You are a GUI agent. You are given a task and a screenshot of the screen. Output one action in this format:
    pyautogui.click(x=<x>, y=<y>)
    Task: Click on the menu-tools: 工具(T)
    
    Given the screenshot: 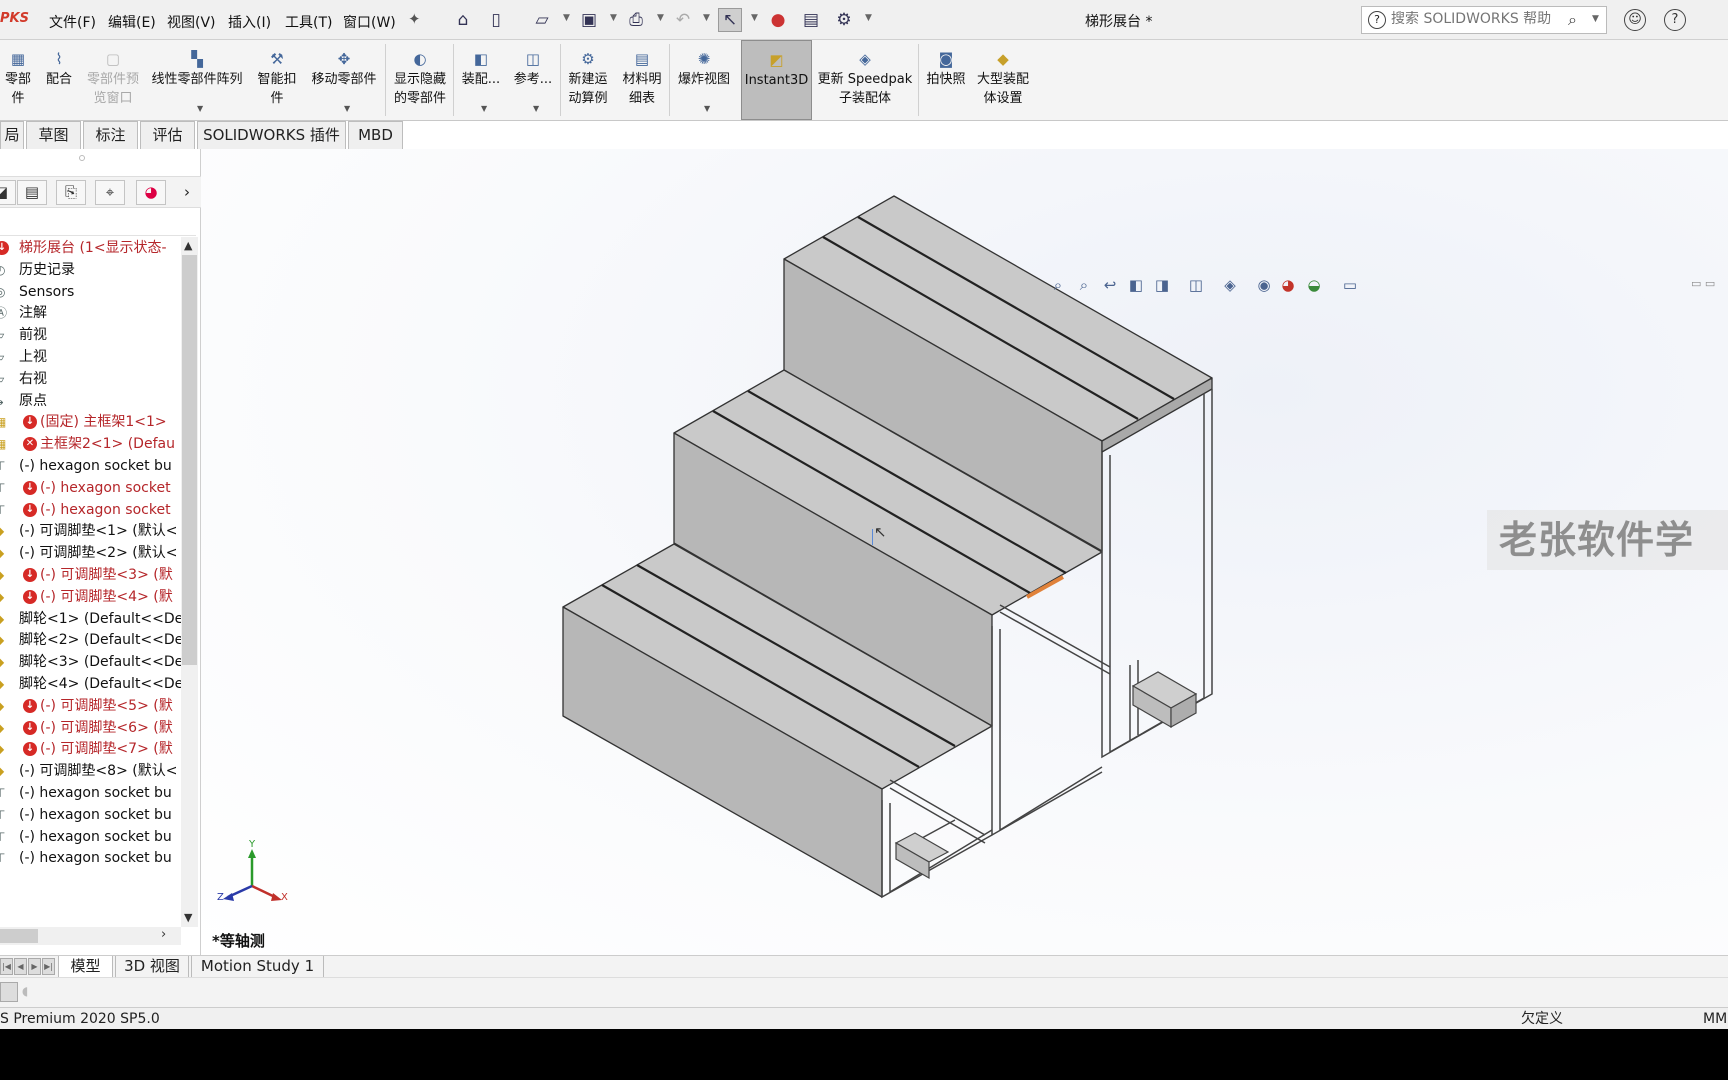 What is the action you would take?
    pyautogui.click(x=308, y=22)
    